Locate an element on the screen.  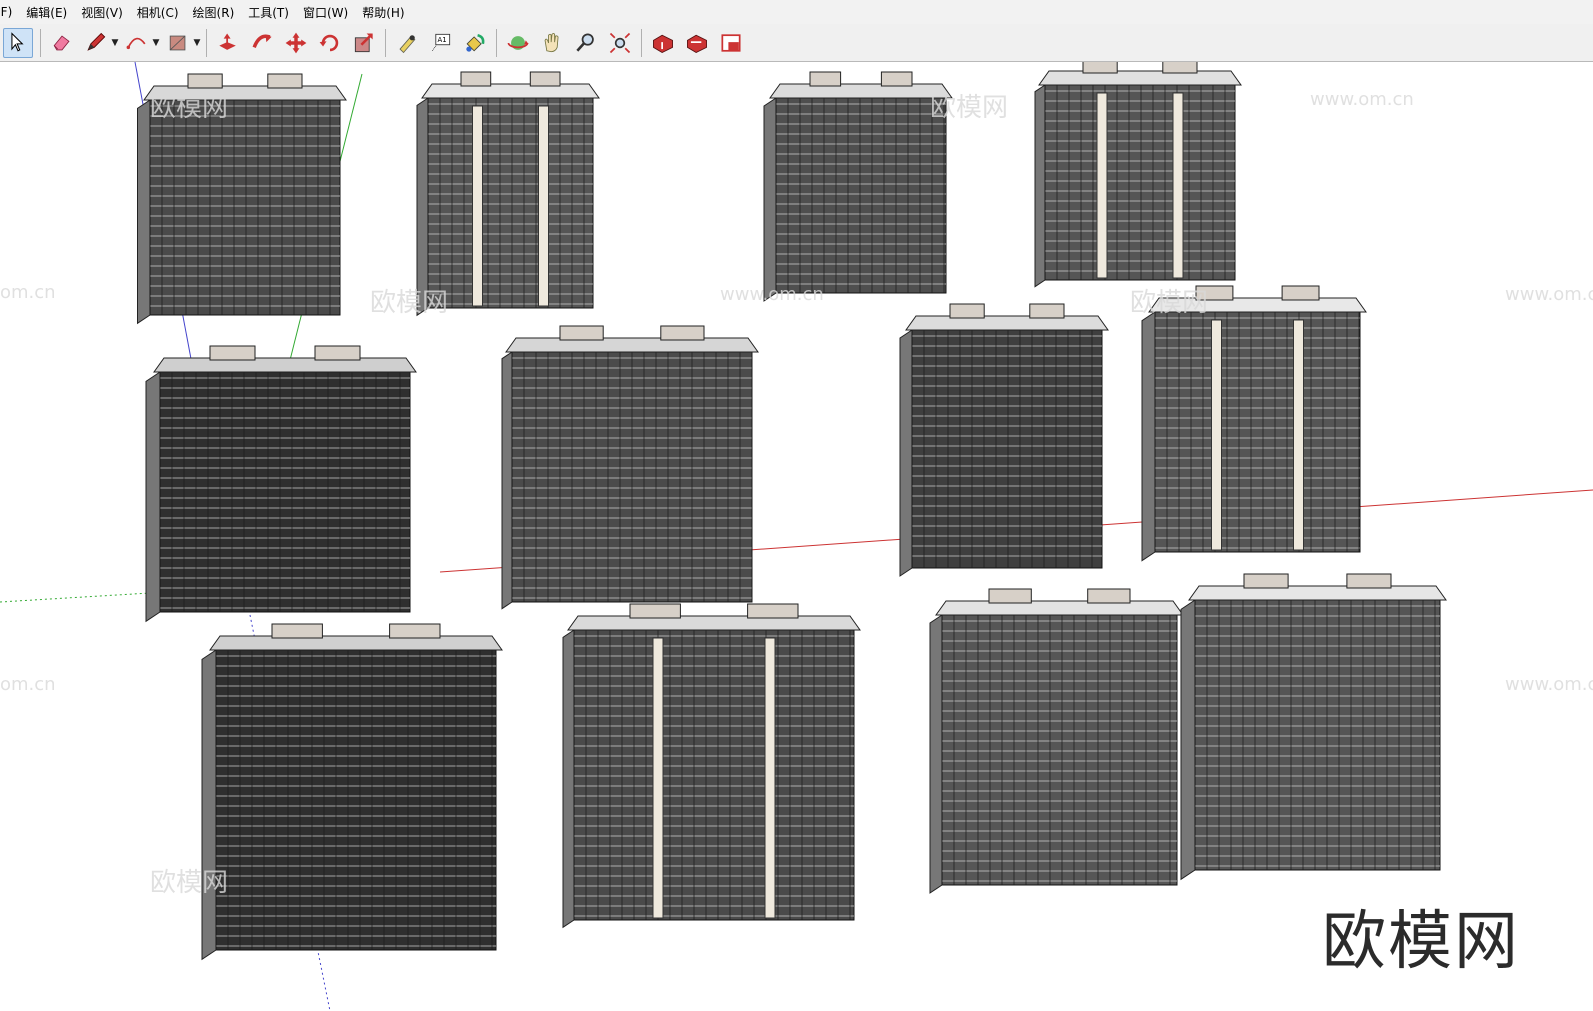
menu-bar: (F)编辑(E)视图(V)相机(C)绘图(R)工具(T)窗口(W)帮助(H) is located at coordinates (796, 12).